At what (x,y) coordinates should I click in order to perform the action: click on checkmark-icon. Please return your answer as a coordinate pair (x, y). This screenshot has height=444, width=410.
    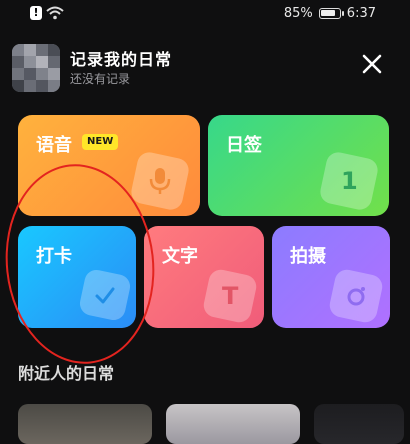
    Looking at the image, I should click on (105, 295).